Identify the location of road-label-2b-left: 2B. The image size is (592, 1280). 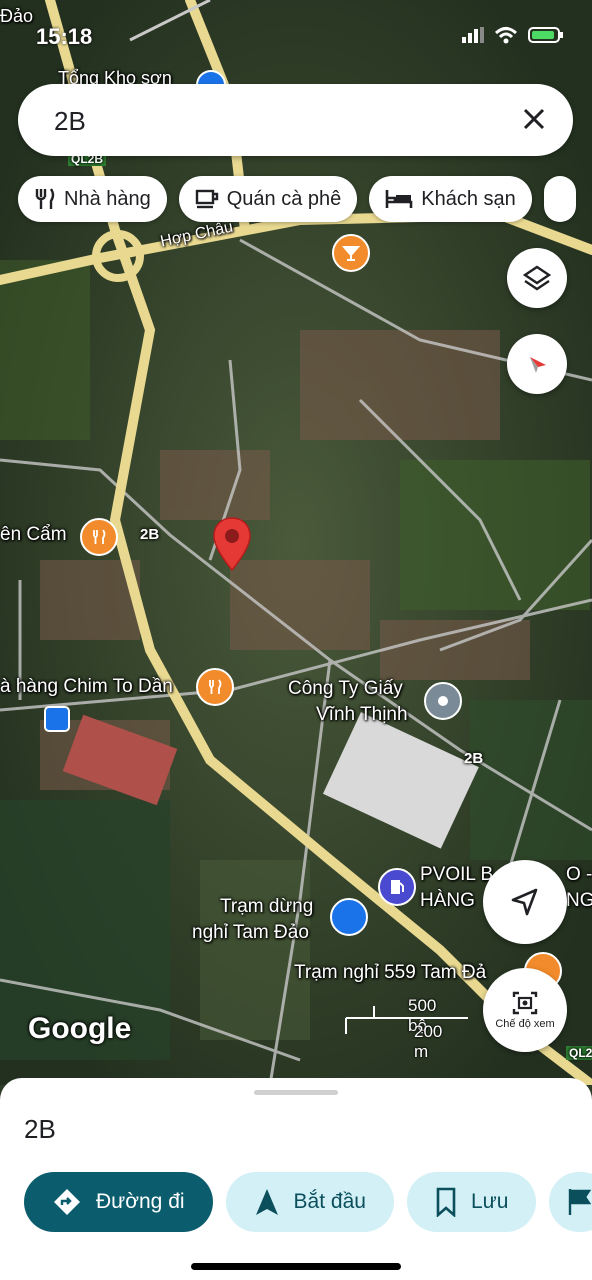
(150, 534).